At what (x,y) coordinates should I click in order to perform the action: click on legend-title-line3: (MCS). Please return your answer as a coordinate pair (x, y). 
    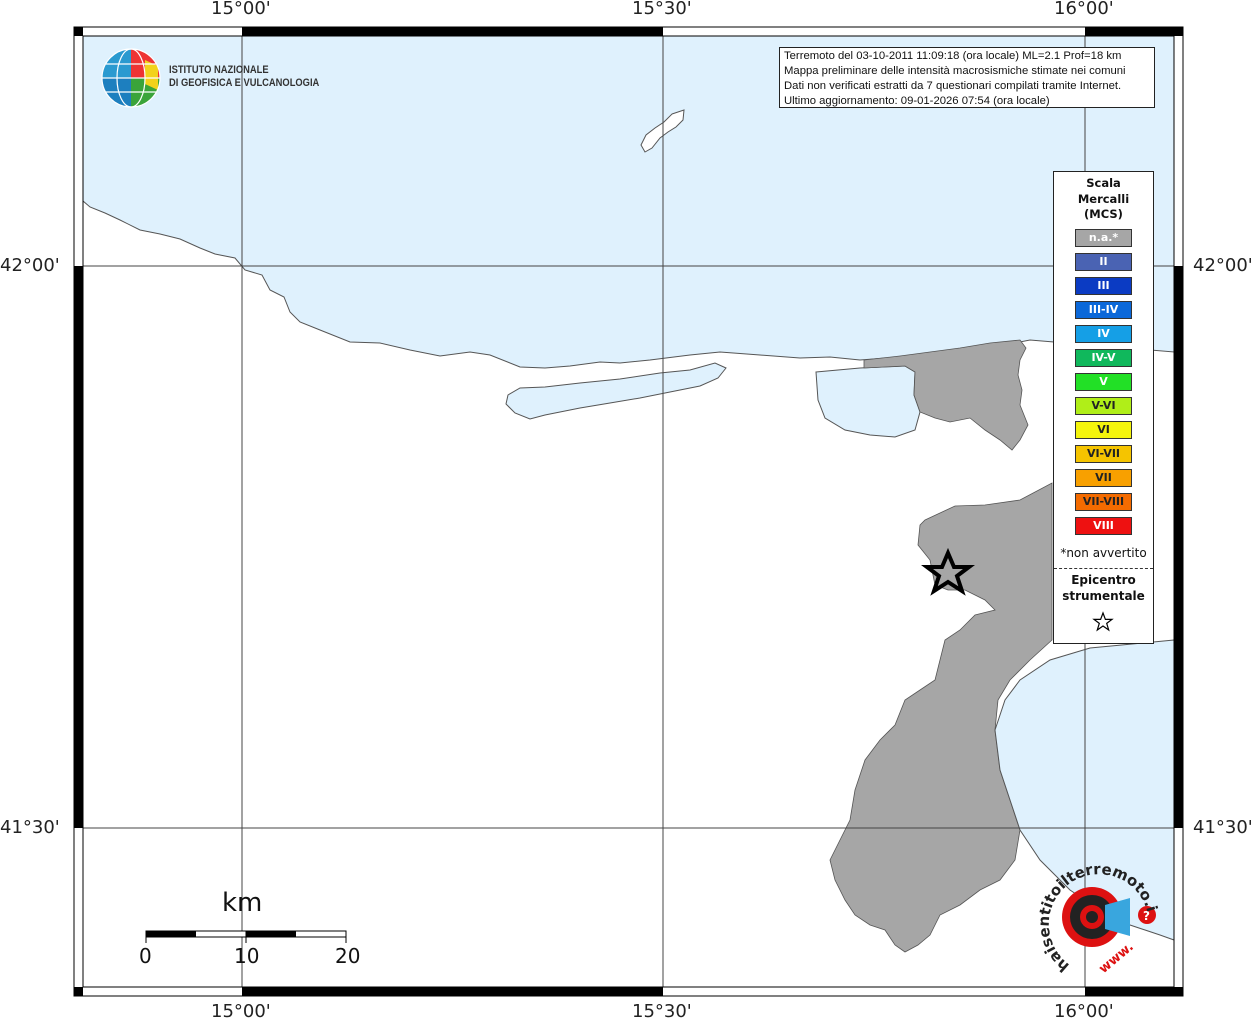
    Looking at the image, I should click on (1103, 214).